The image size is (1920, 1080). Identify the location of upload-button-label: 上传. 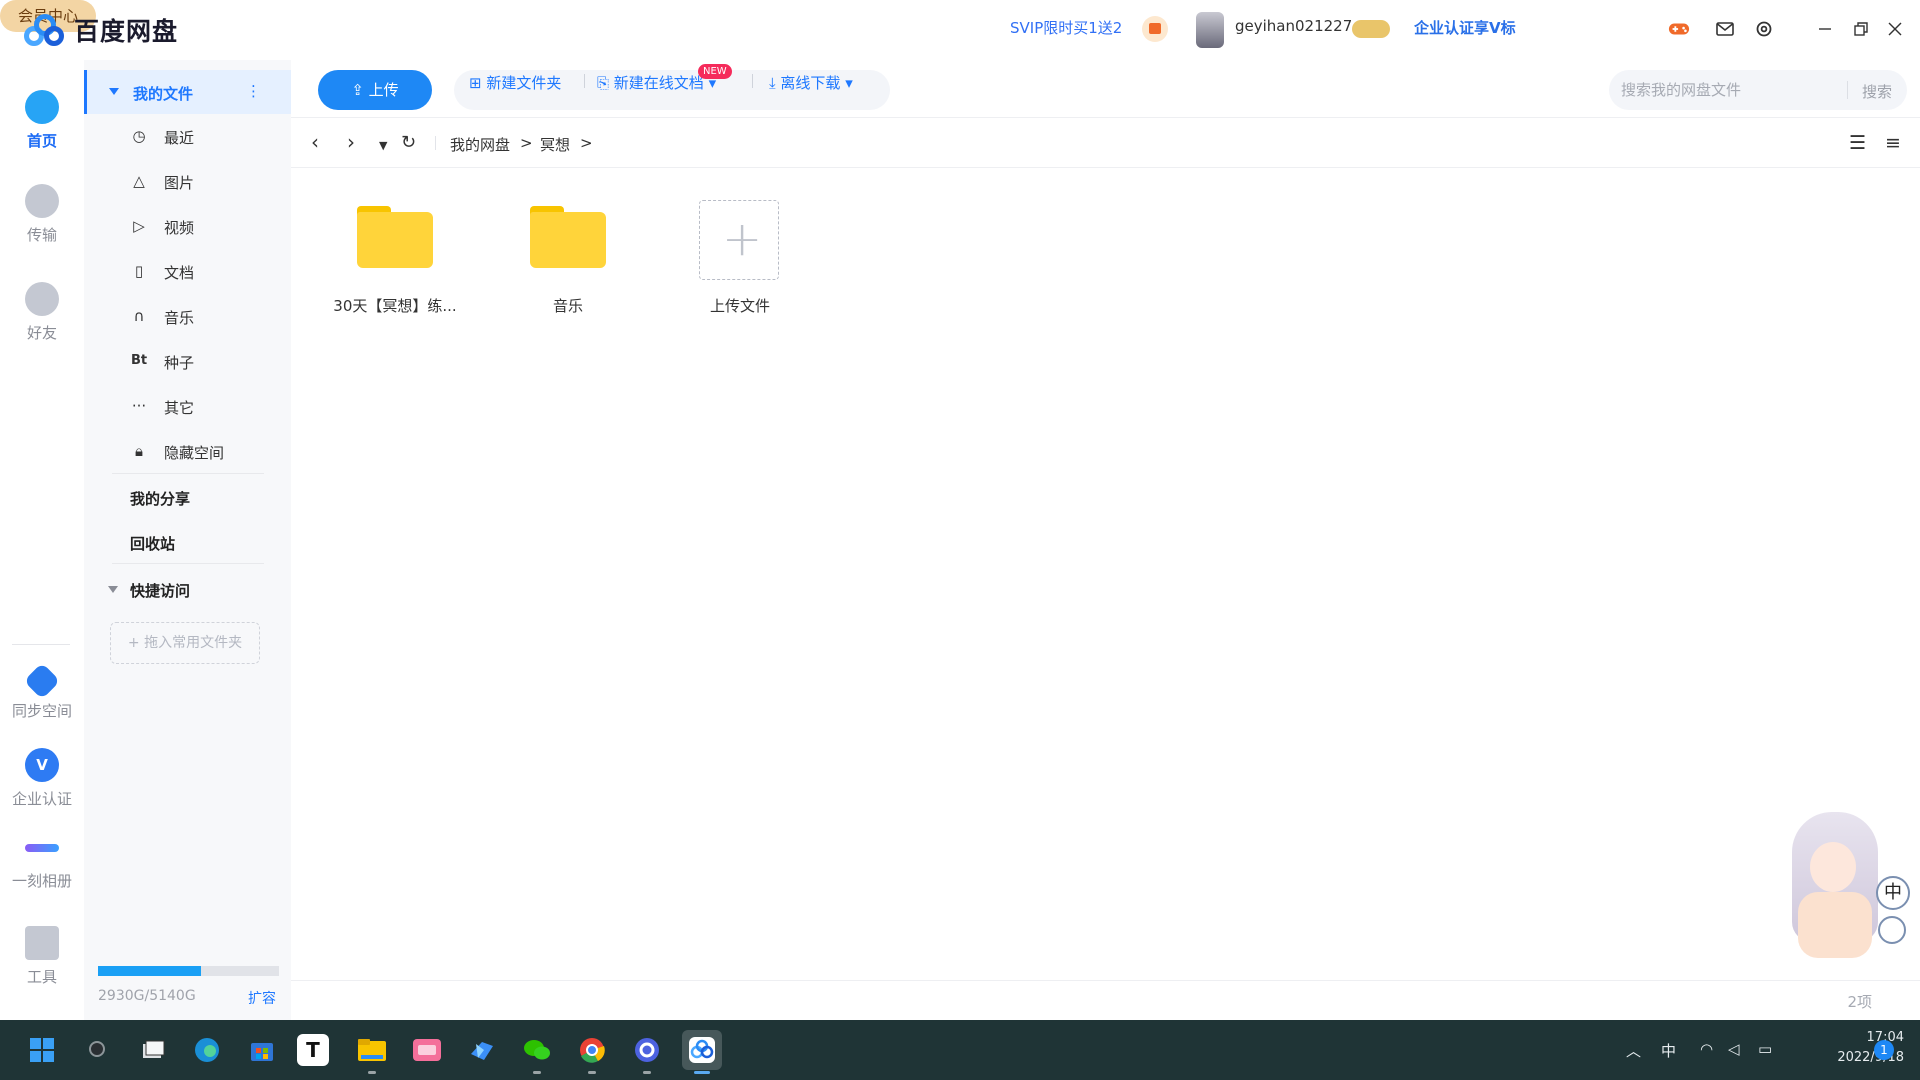
(383, 90).